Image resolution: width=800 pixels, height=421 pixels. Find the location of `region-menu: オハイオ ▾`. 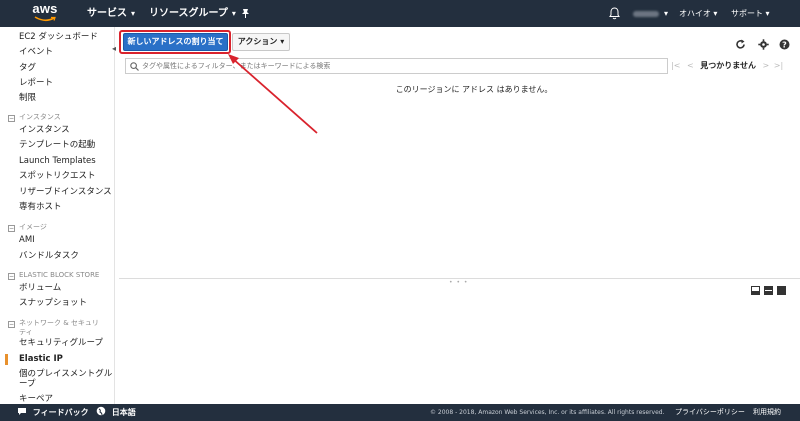

region-menu: オハイオ ▾ is located at coordinates (698, 13).